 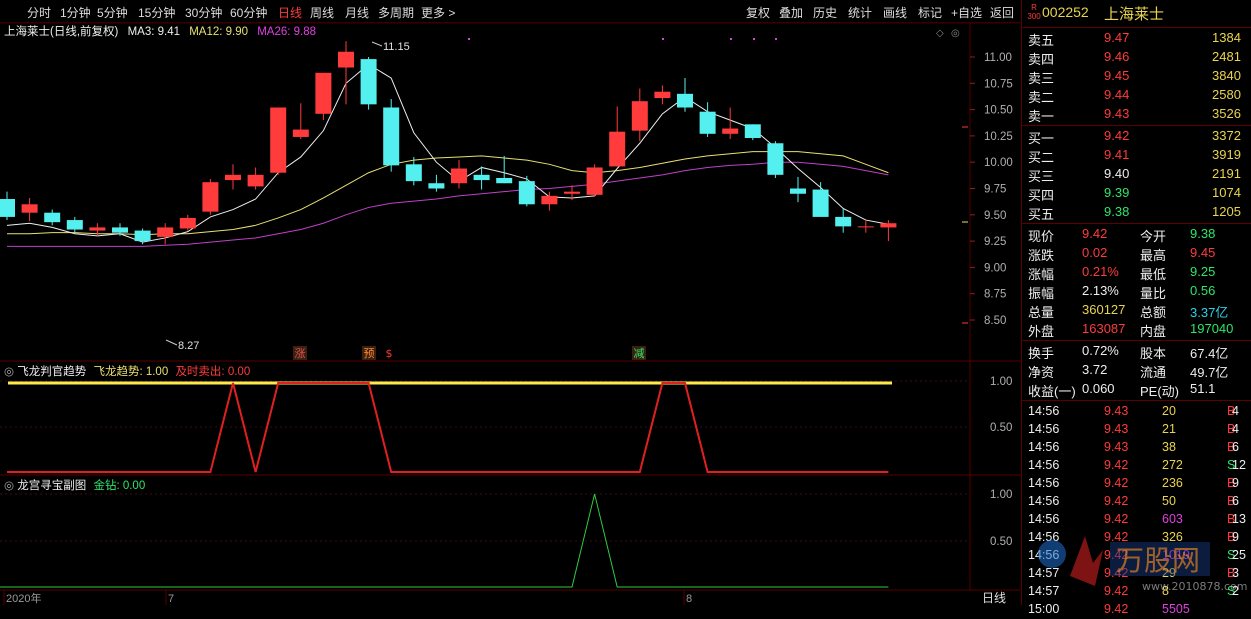 I want to click on price-axis-label: 10.25, so click(x=998, y=137).